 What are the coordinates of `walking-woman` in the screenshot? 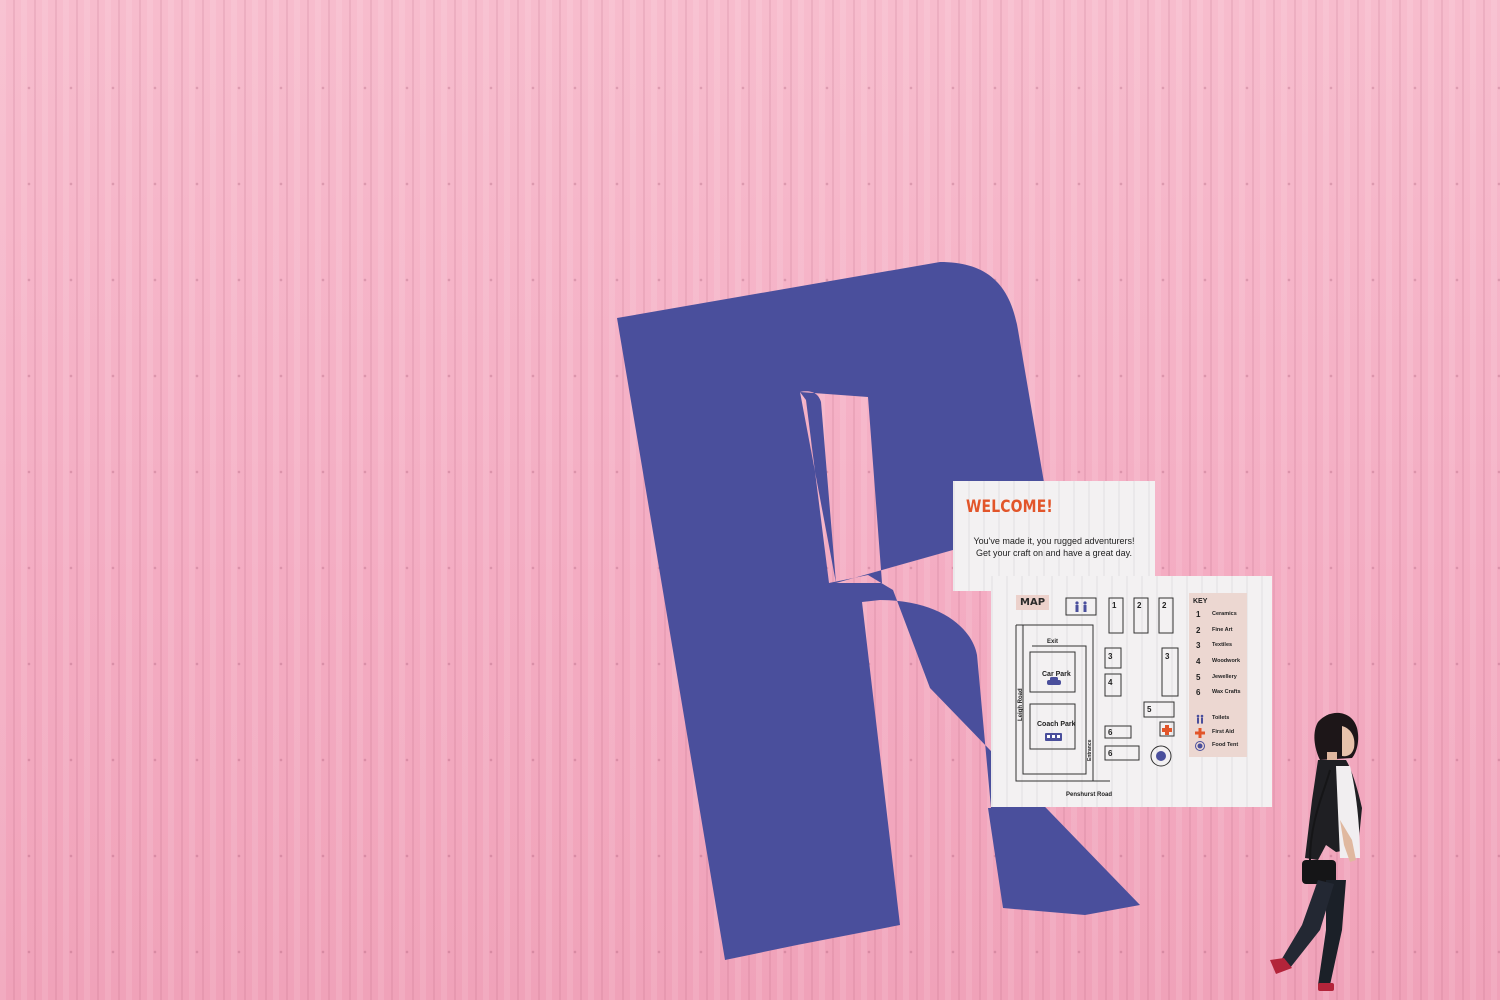 It's located at (1316, 851).